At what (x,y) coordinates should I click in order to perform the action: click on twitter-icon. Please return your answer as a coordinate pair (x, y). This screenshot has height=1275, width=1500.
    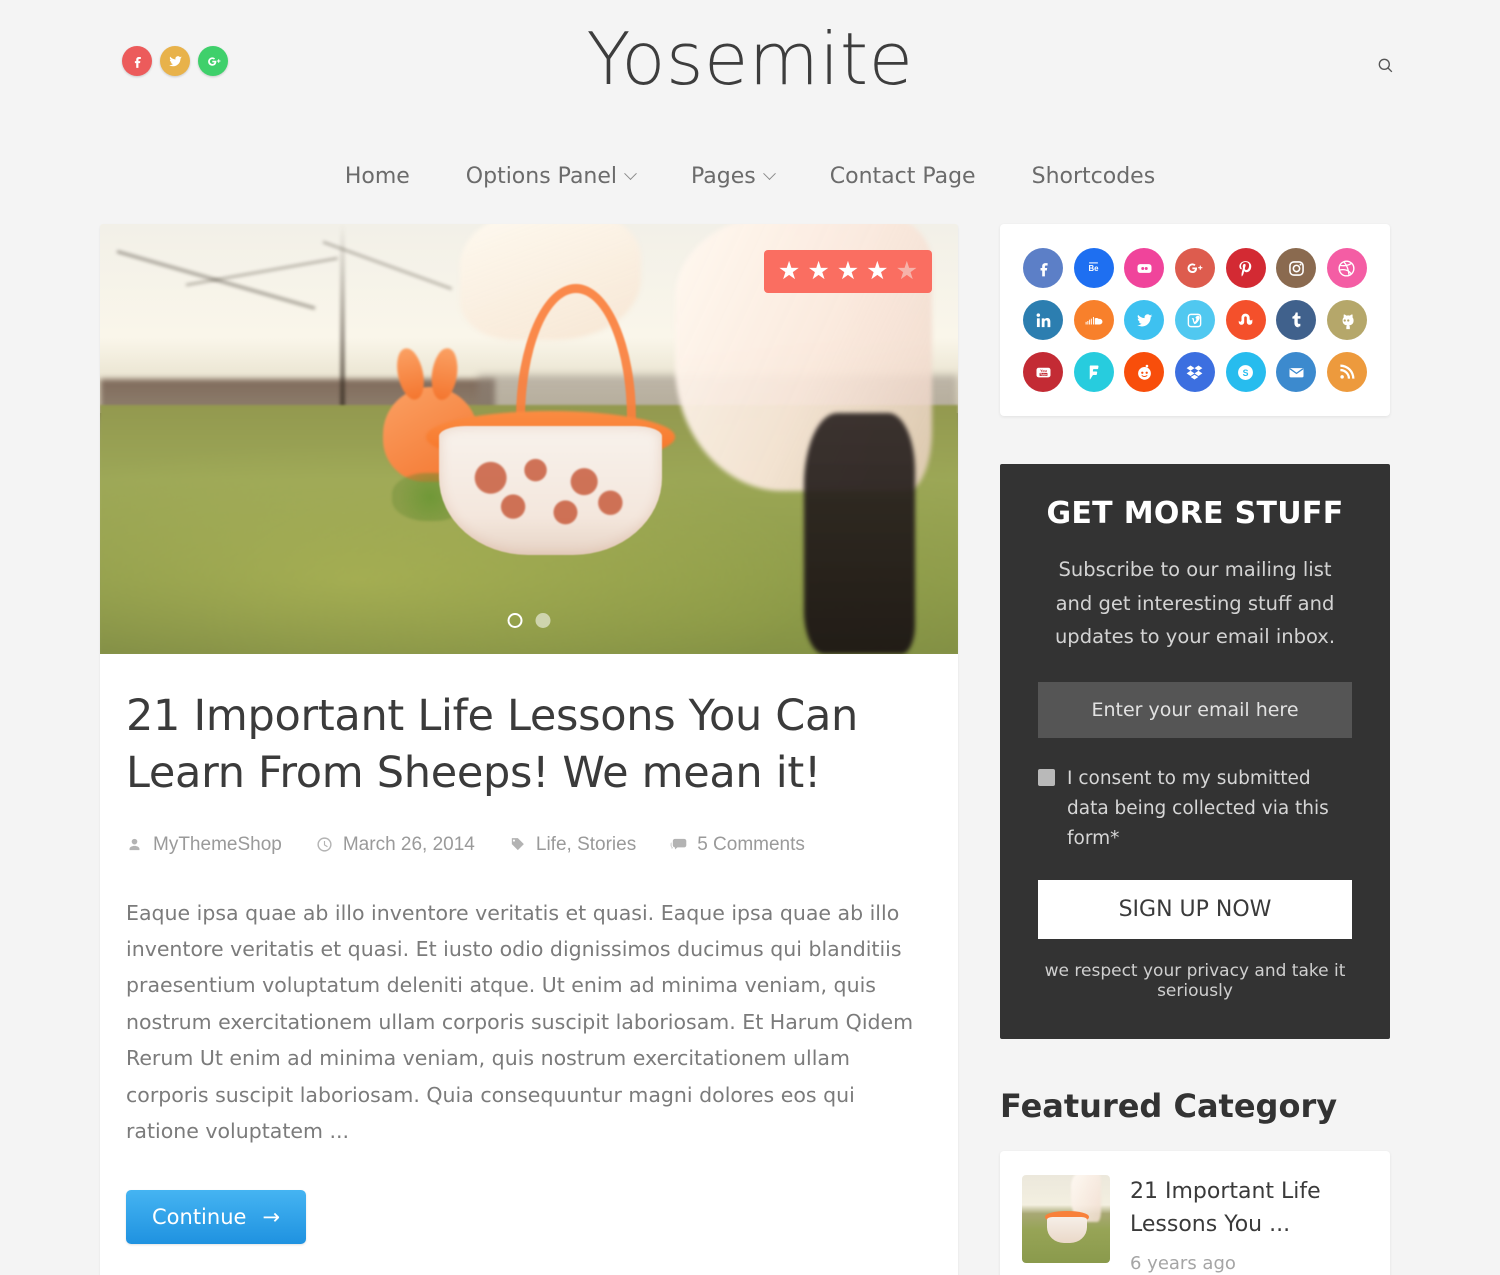
    Looking at the image, I should click on (1145, 319).